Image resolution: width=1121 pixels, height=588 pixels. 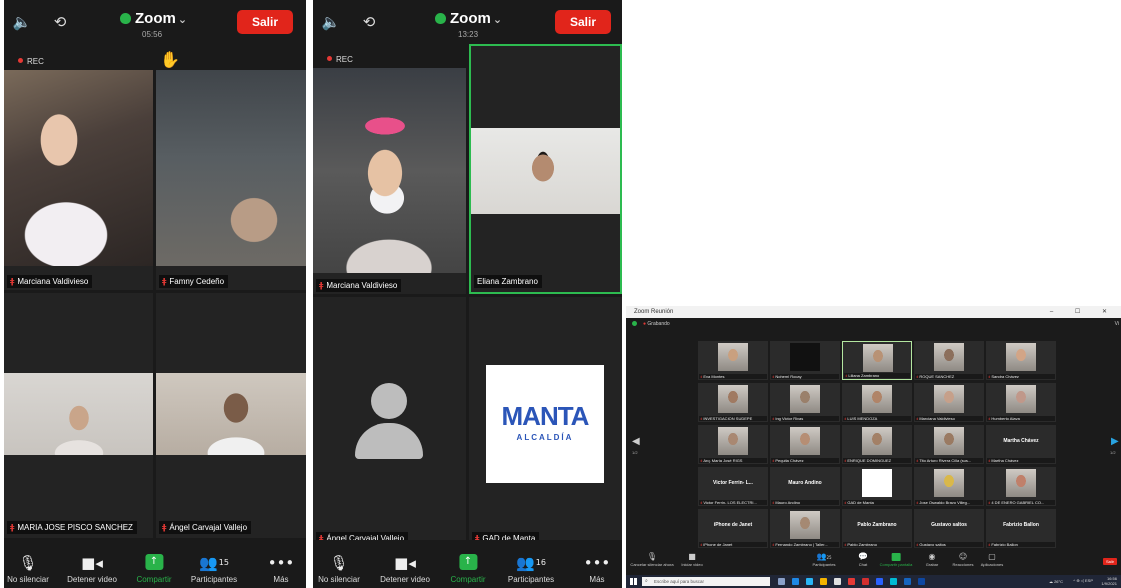 What do you see at coordinates (949, 360) in the screenshot?
I see `gallery-tile: ǂROQUE SANCHEZ` at bounding box center [949, 360].